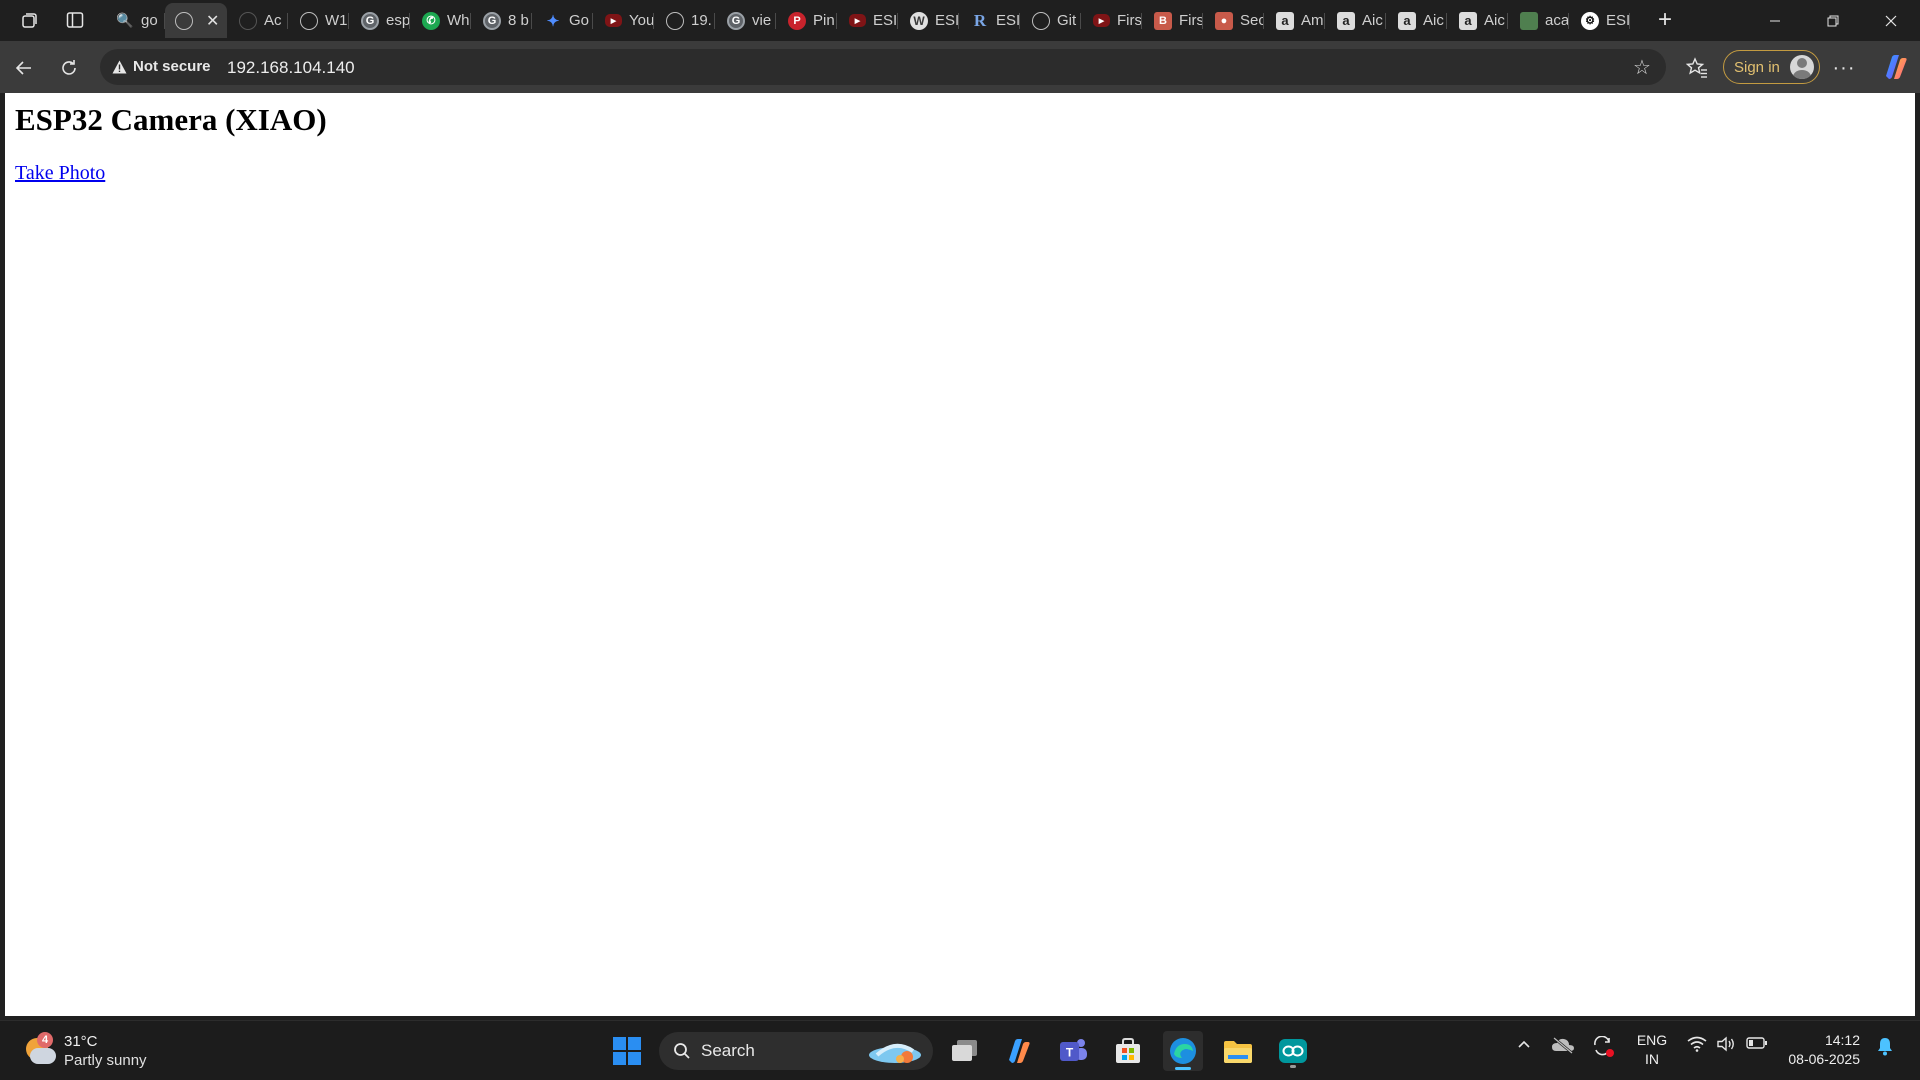 This screenshot has height=1080, width=1920. I want to click on minimize-button, so click(1775, 20).